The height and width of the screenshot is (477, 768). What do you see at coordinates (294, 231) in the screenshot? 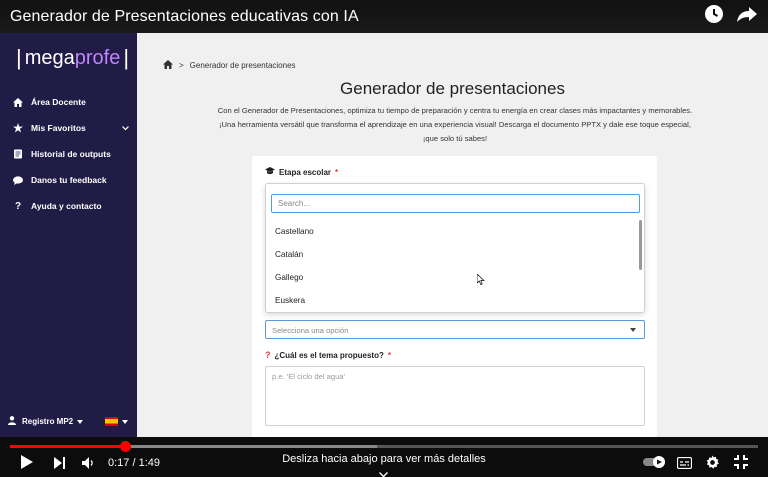
I see `dropdown-option: Castellano` at bounding box center [294, 231].